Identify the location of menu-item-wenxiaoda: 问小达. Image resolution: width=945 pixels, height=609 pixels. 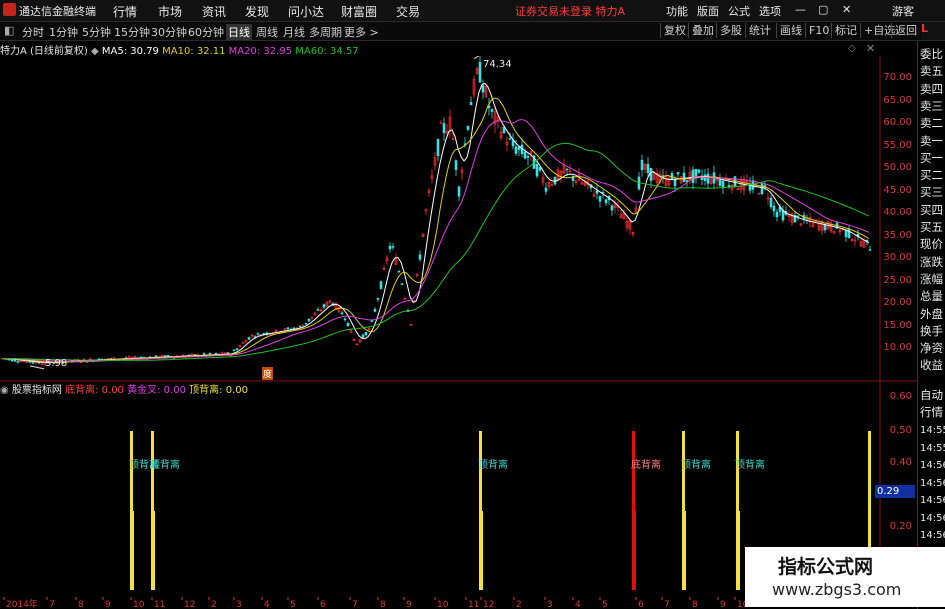
(306, 11).